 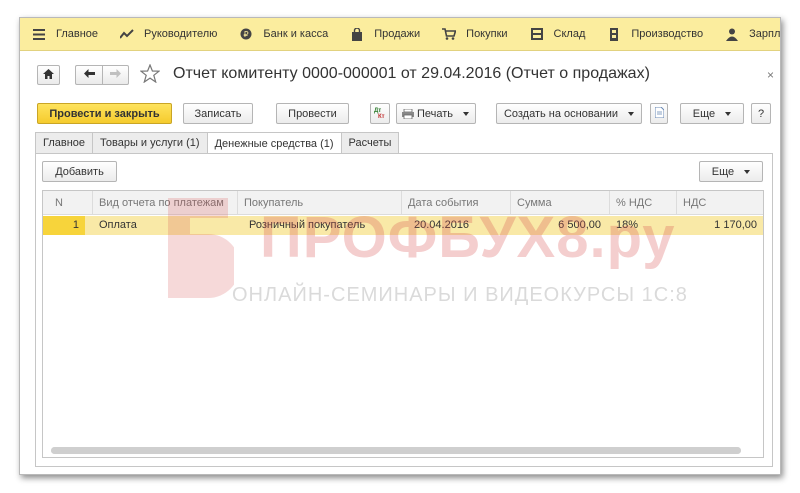 What do you see at coordinates (537, 34) in the screenshot?
I see `warehouse-icon` at bounding box center [537, 34].